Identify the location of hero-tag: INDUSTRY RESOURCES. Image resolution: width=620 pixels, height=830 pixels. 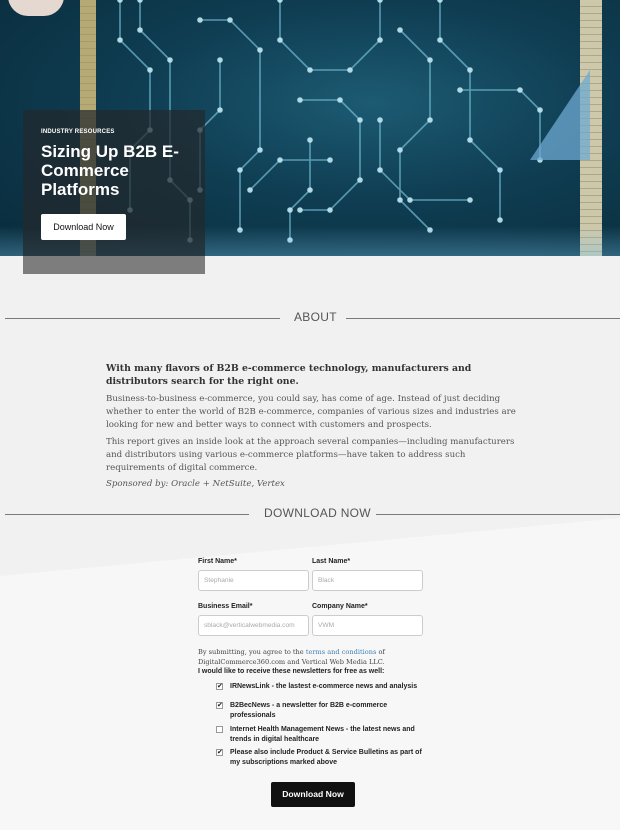
(78, 132).